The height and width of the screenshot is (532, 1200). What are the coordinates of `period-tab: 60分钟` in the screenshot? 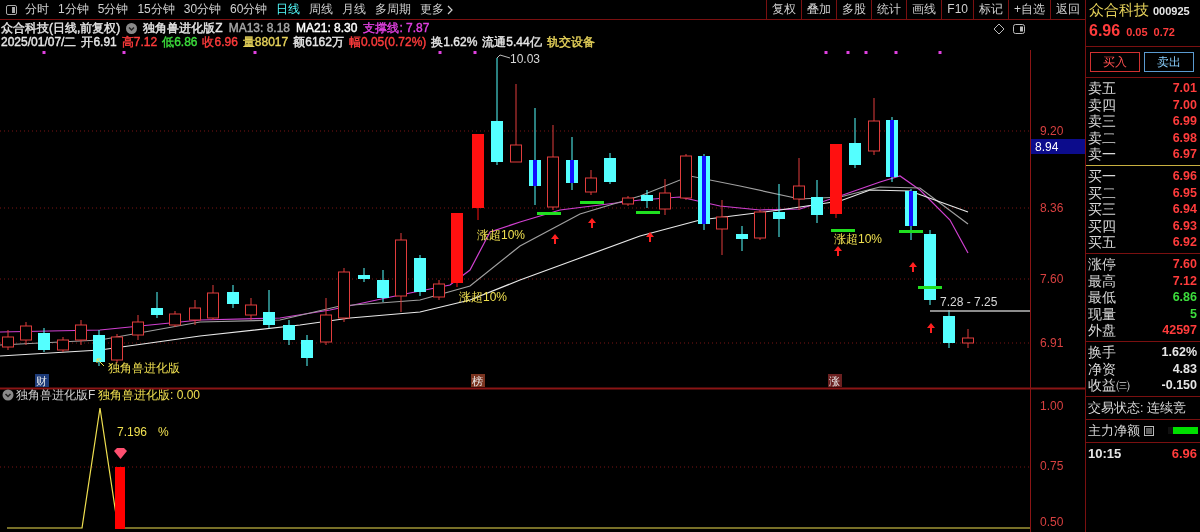 It's located at (249, 9).